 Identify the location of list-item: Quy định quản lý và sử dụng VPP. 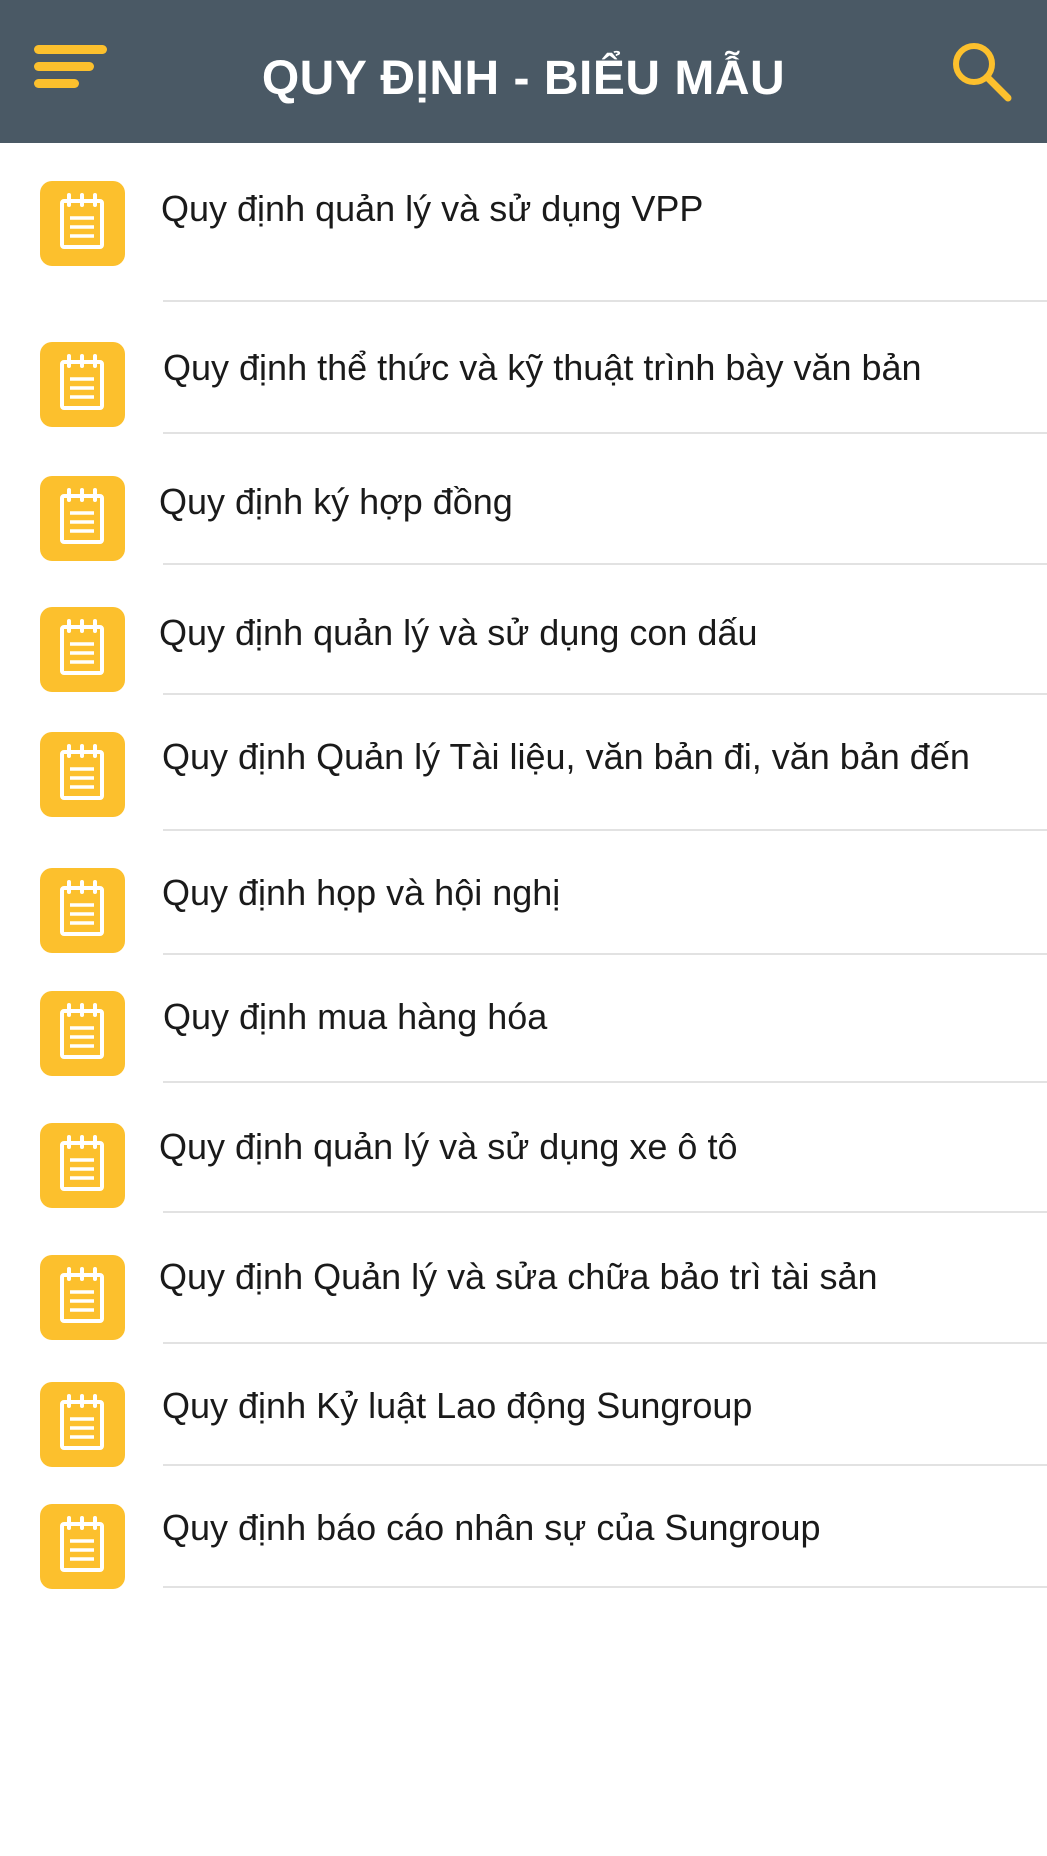
(523, 222).